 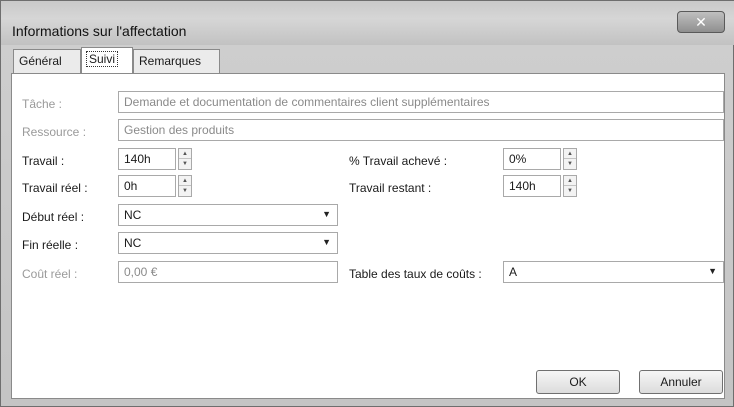 I want to click on percent-work-complete-spinner: ▲ ▼, so click(x=570, y=159).